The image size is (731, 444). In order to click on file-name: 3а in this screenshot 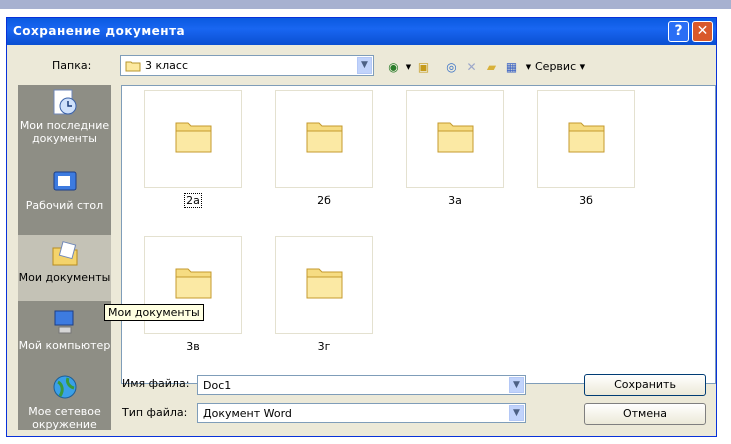, I will do `click(455, 200)`.